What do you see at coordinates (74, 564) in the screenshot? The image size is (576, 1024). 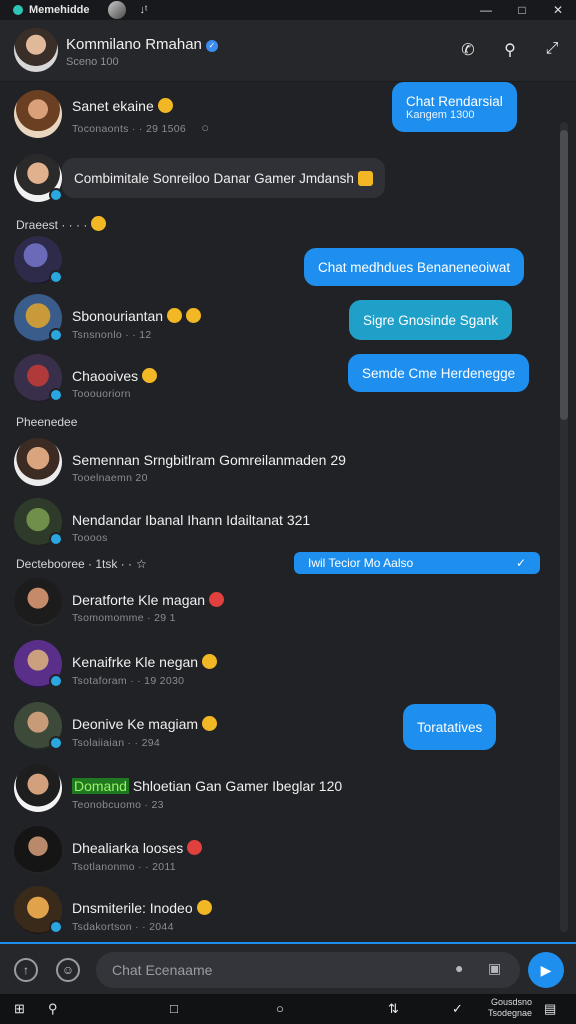 I see `section-header-text: Dectebooree · 1tsk · ·` at bounding box center [74, 564].